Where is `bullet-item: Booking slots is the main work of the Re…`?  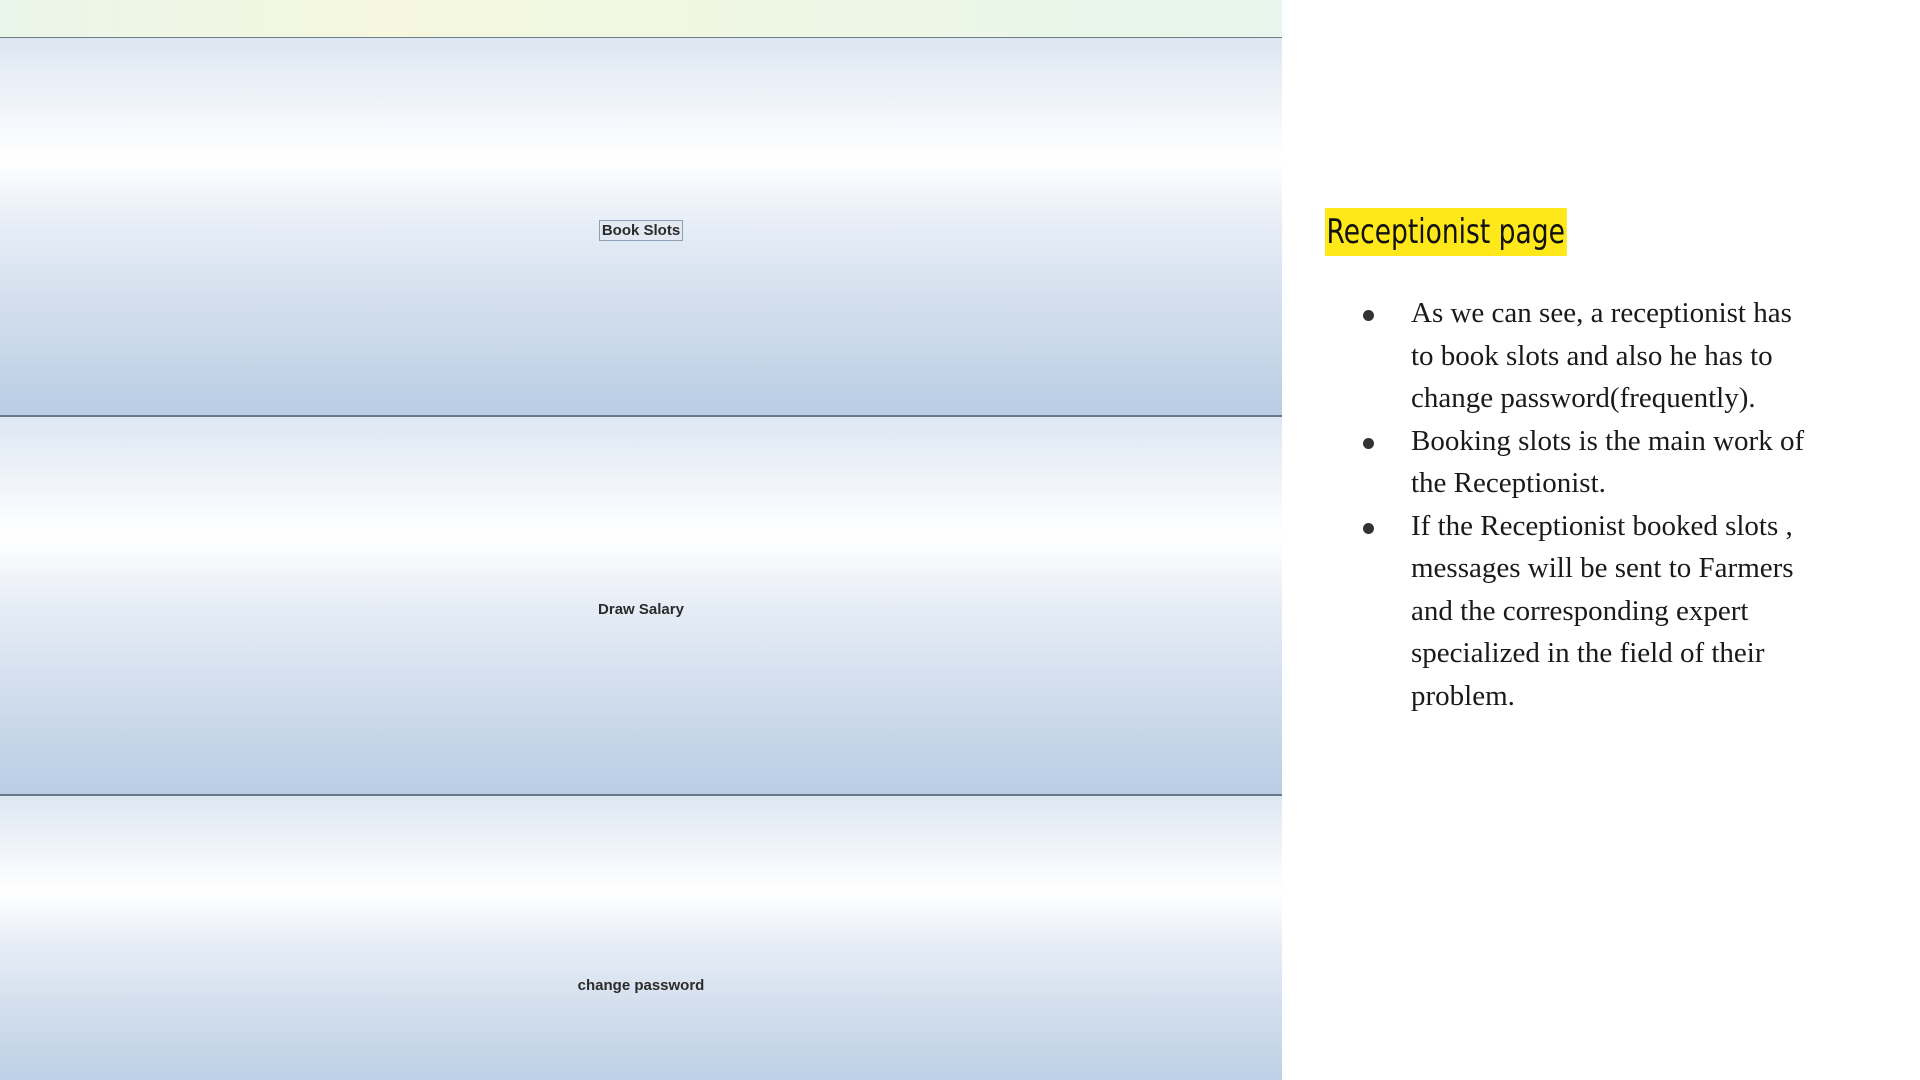 bullet-item: Booking slots is the main work of the Re… is located at coordinates (1573, 462).